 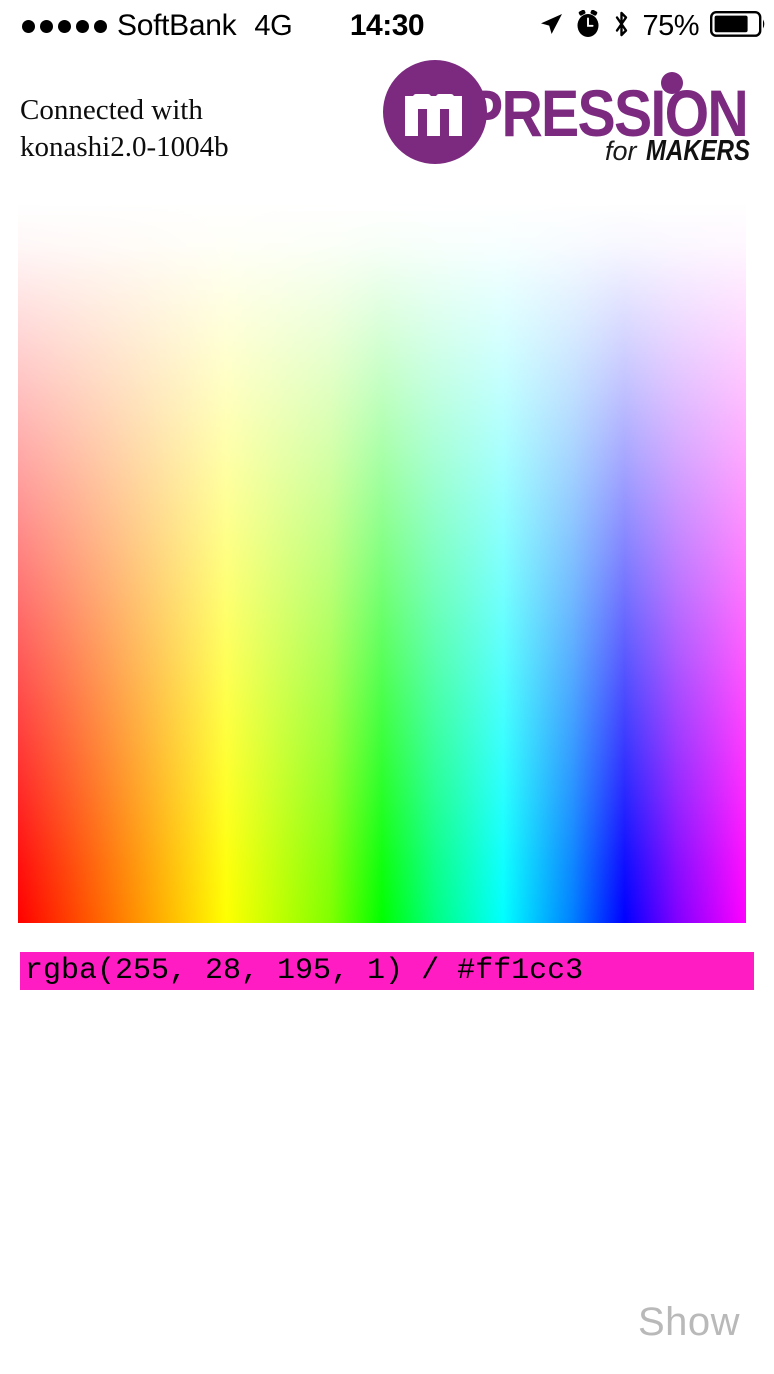 What do you see at coordinates (200, 129) in the screenshot?
I see `connection-status: Connected with konashi2.0-1004b` at bounding box center [200, 129].